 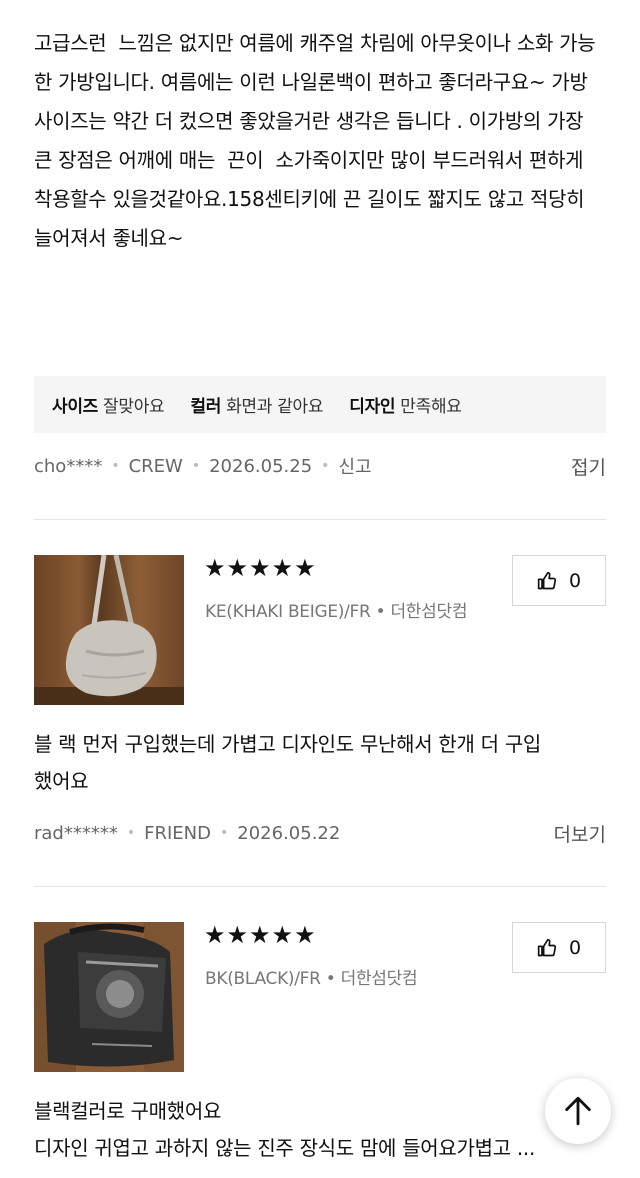 I want to click on membership-level: CREW, so click(x=155, y=466).